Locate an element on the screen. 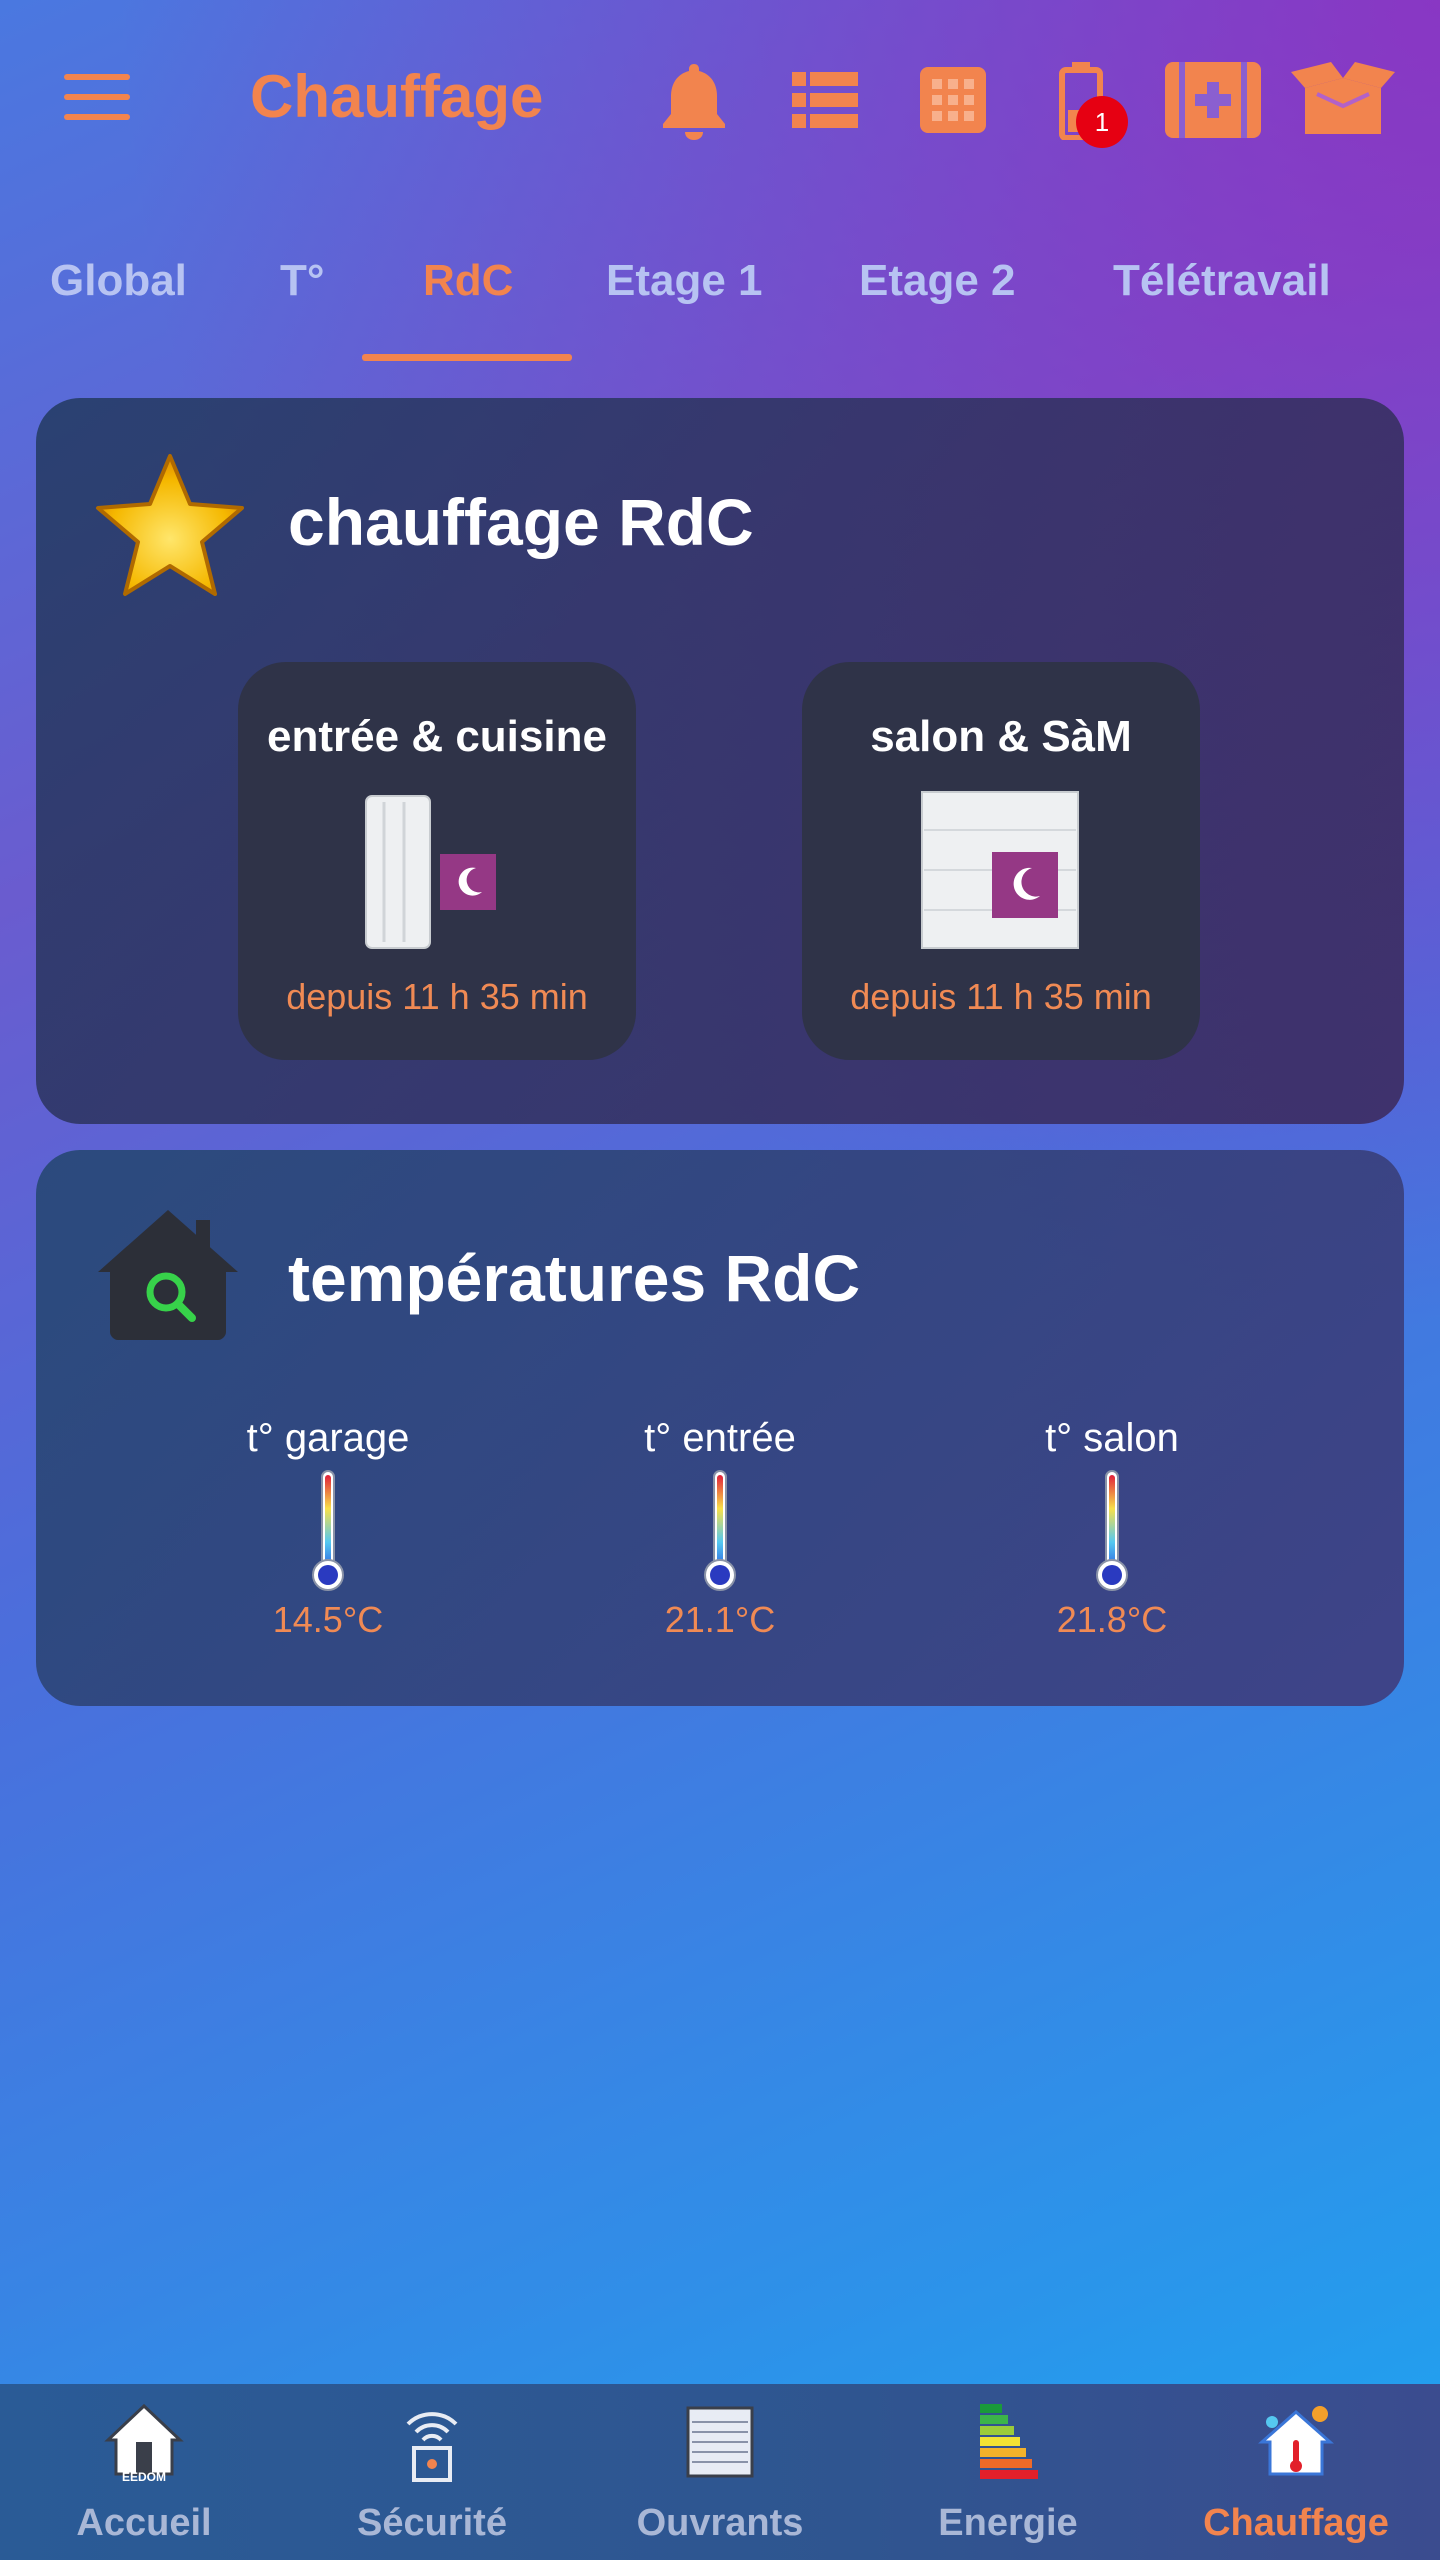 This screenshot has height=2560, width=1440. nav-label: Energie is located at coordinates (1008, 2523).